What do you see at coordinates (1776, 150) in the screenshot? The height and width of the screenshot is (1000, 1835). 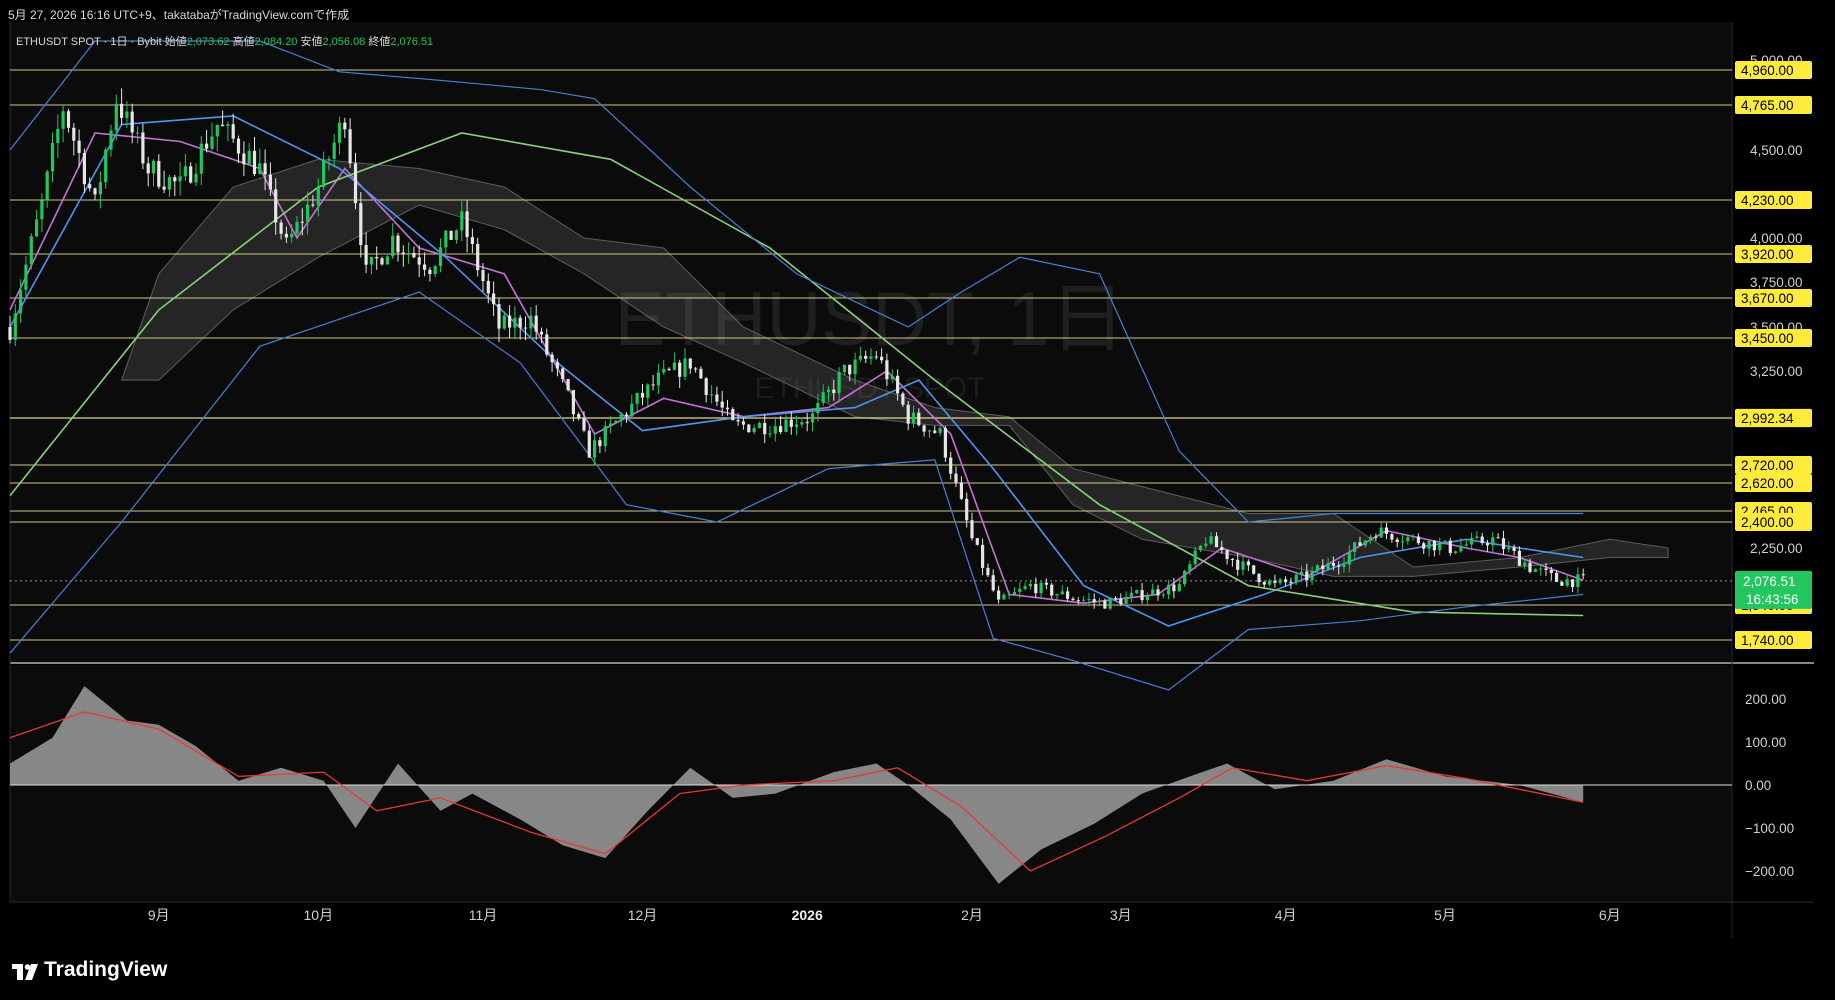 I see `price-axis-tick: 4,500.00` at bounding box center [1776, 150].